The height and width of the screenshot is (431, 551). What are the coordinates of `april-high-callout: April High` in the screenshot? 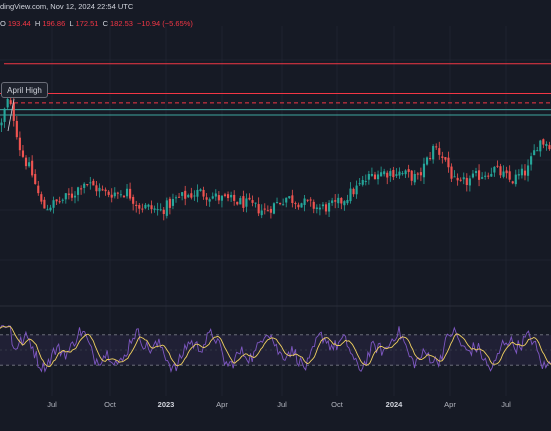 It's located at (24, 90).